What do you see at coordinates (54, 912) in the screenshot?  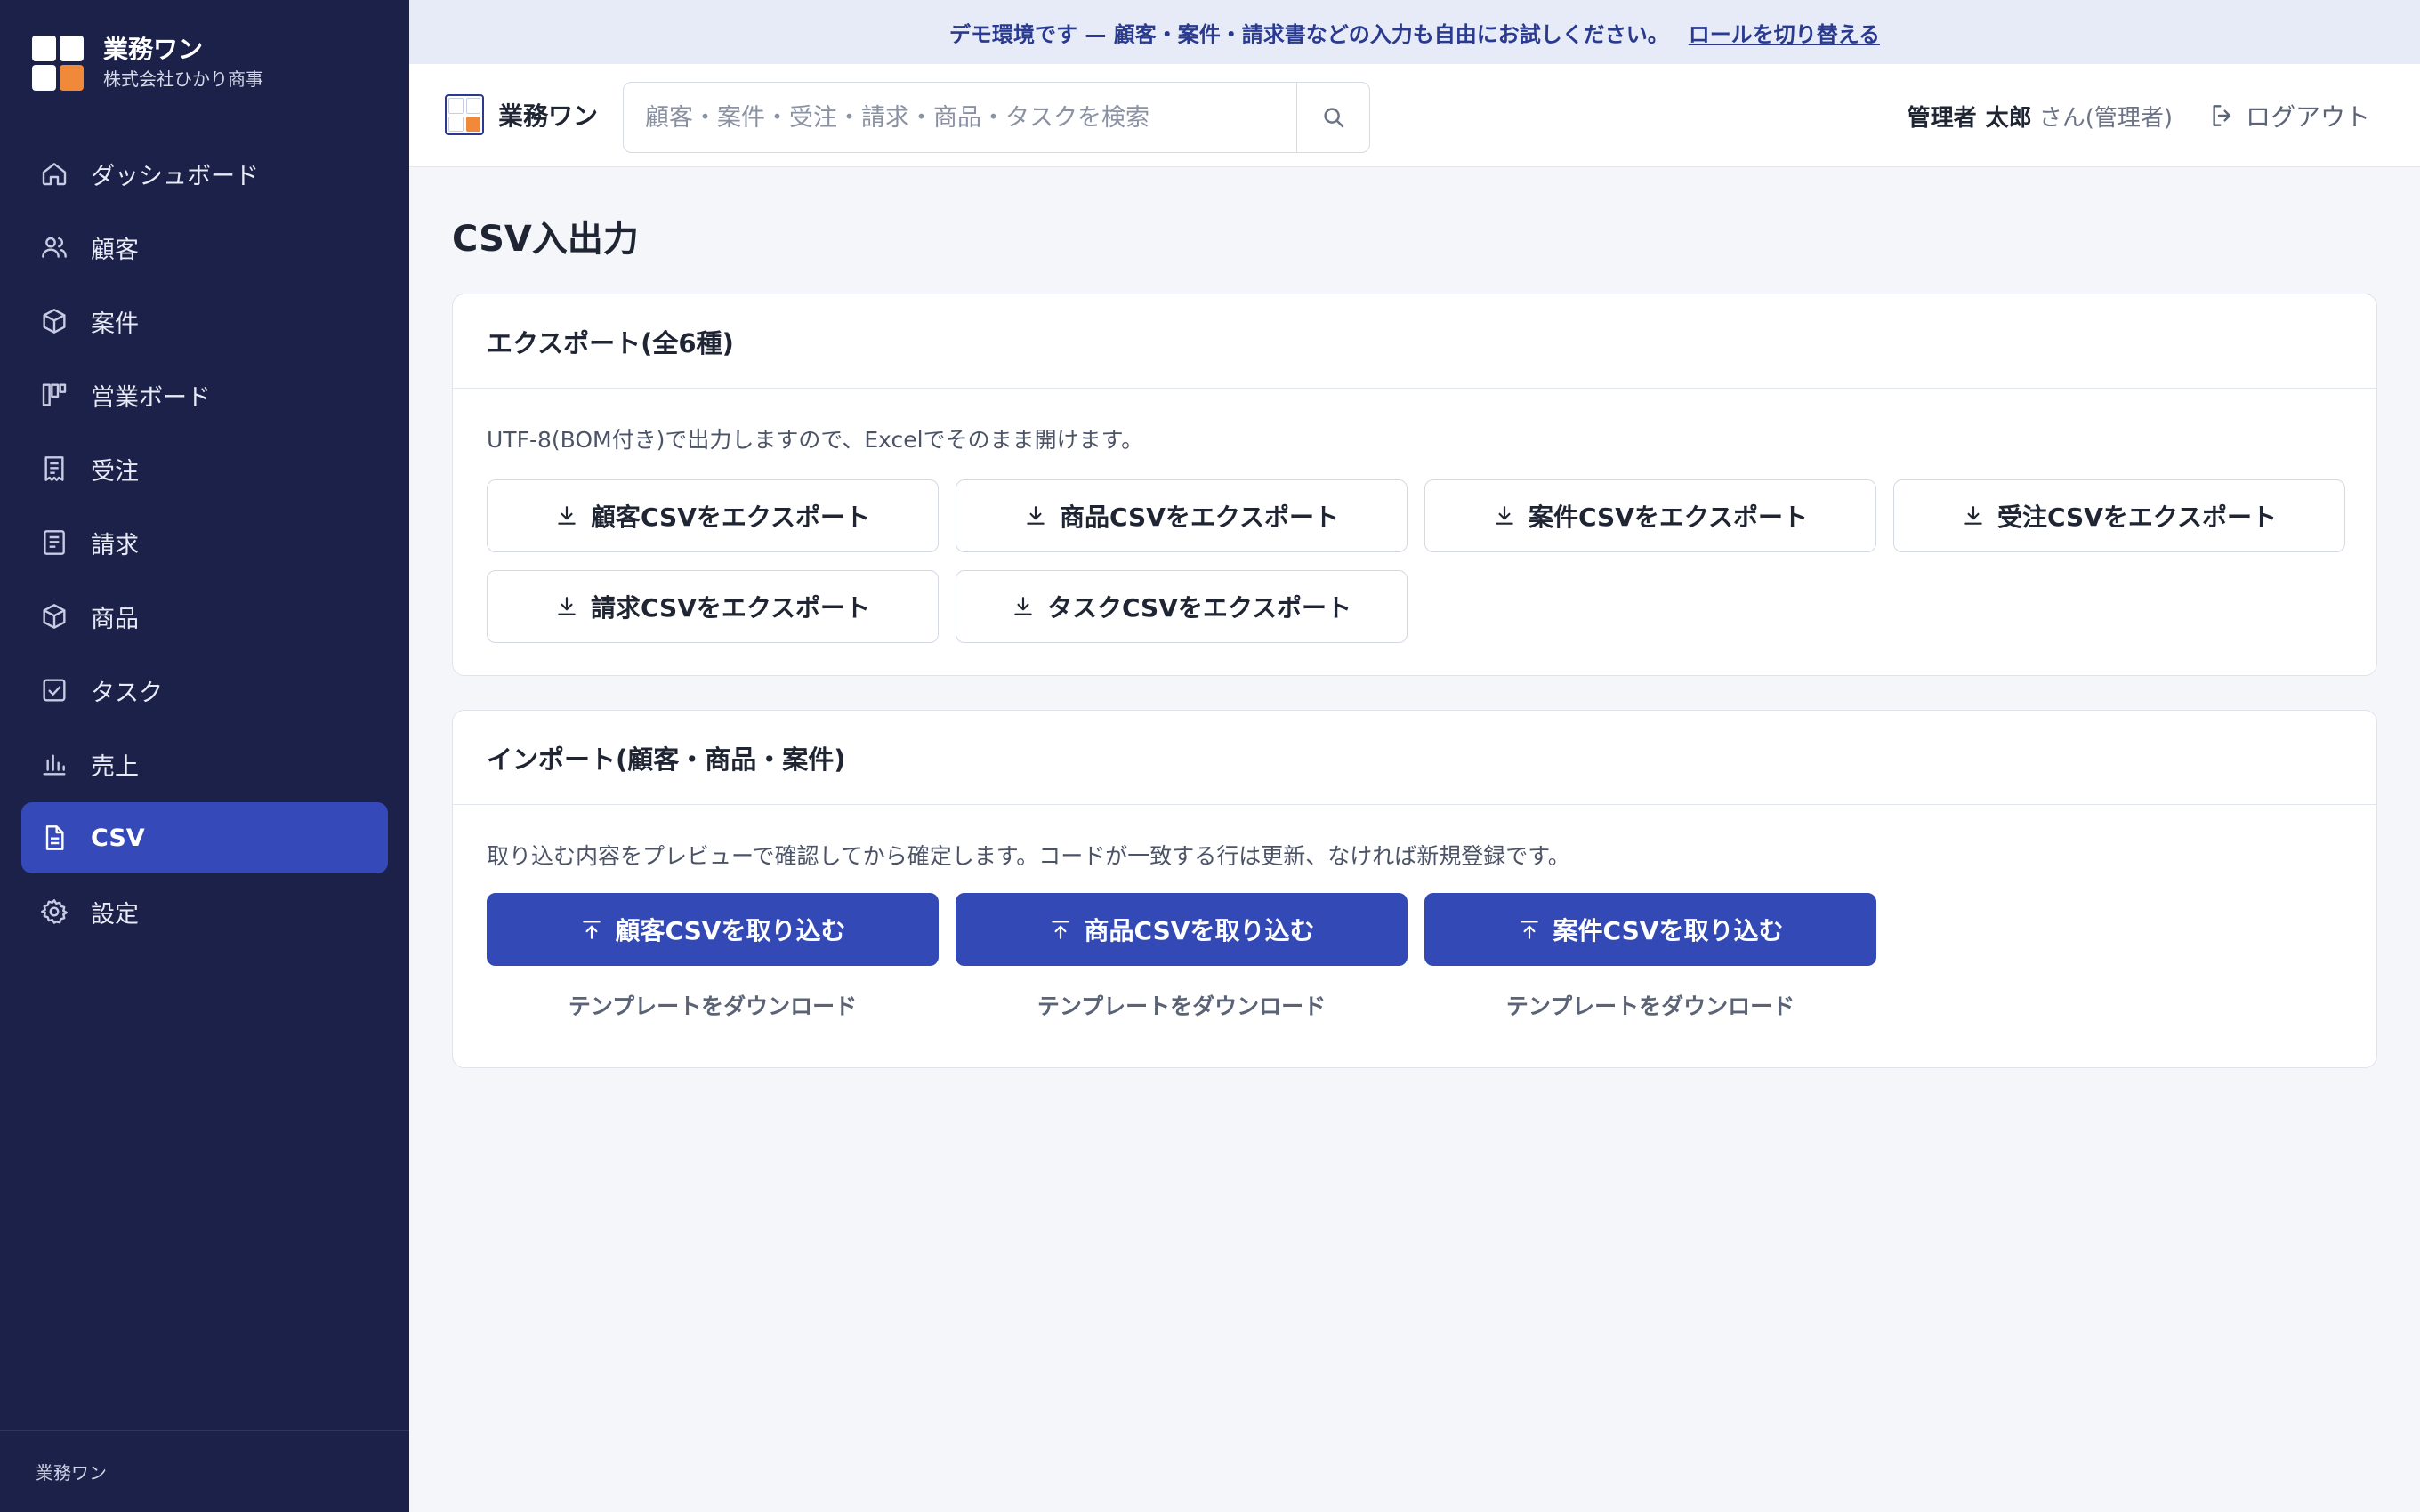 I see `gear-icon` at bounding box center [54, 912].